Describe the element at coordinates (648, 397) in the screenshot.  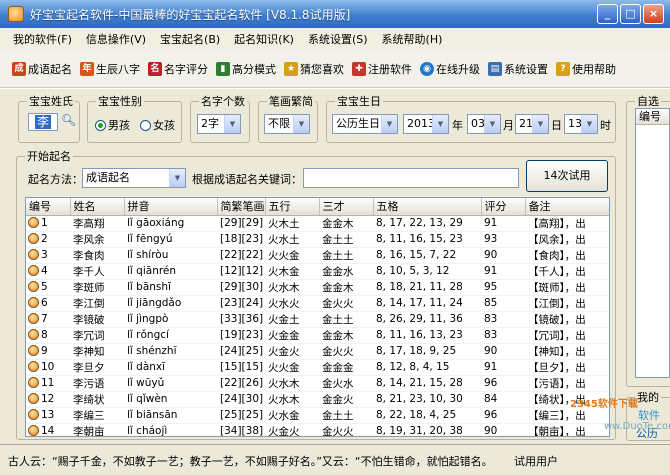
I see `right-lower-legend: 我的` at that location.